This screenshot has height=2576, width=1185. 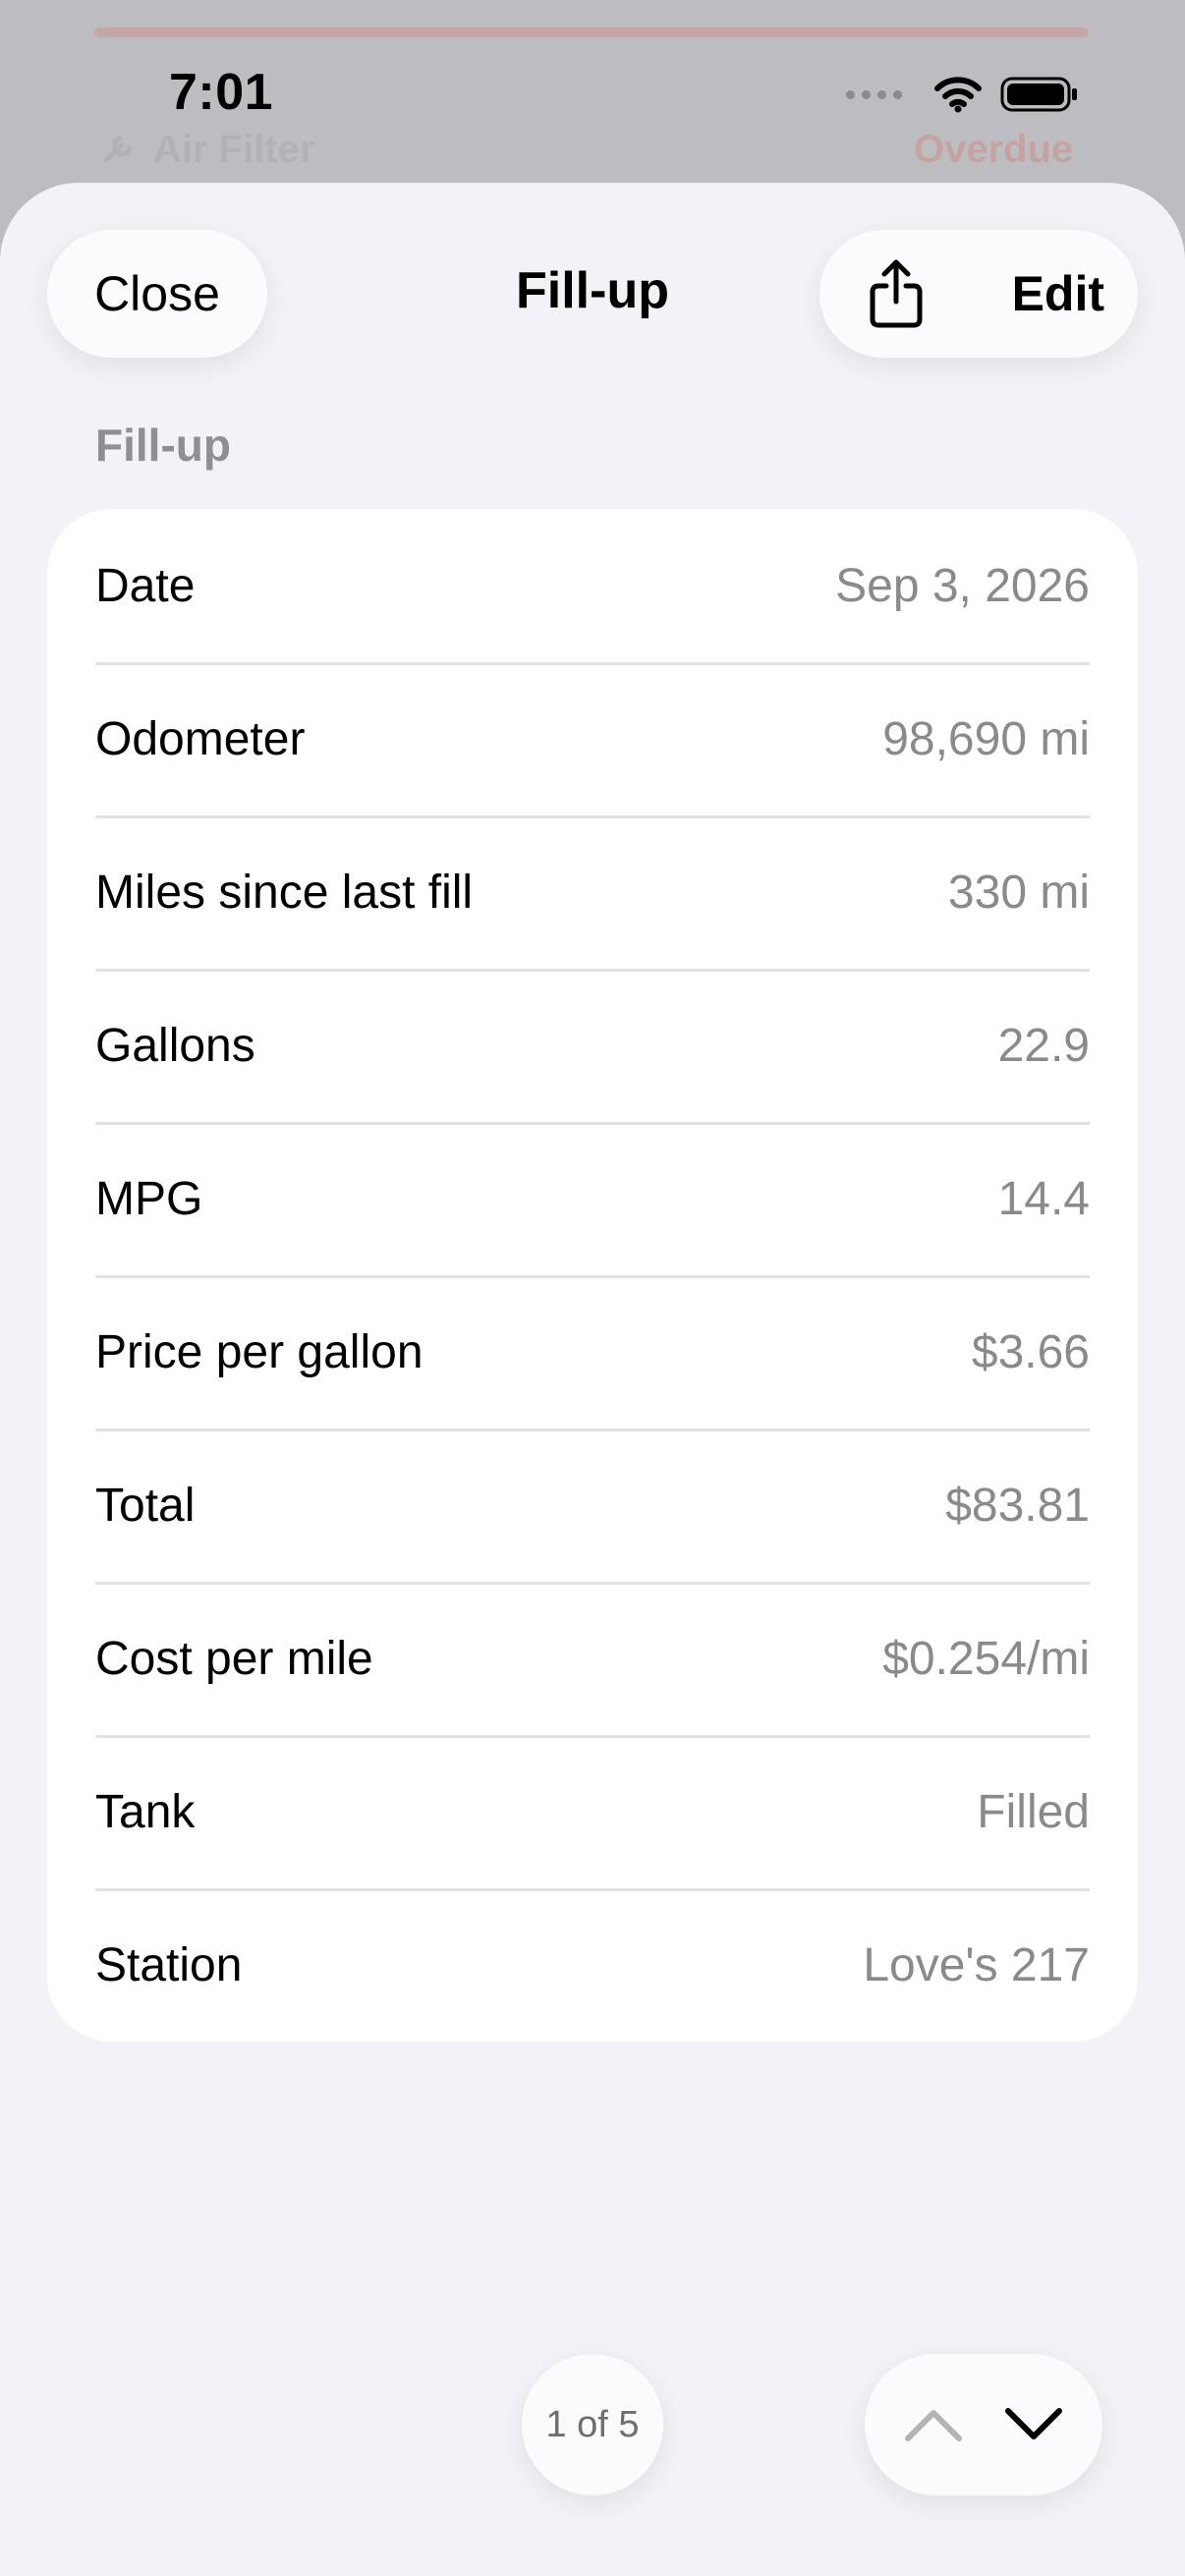 I want to click on row-value: 98,690 mi, so click(x=986, y=738).